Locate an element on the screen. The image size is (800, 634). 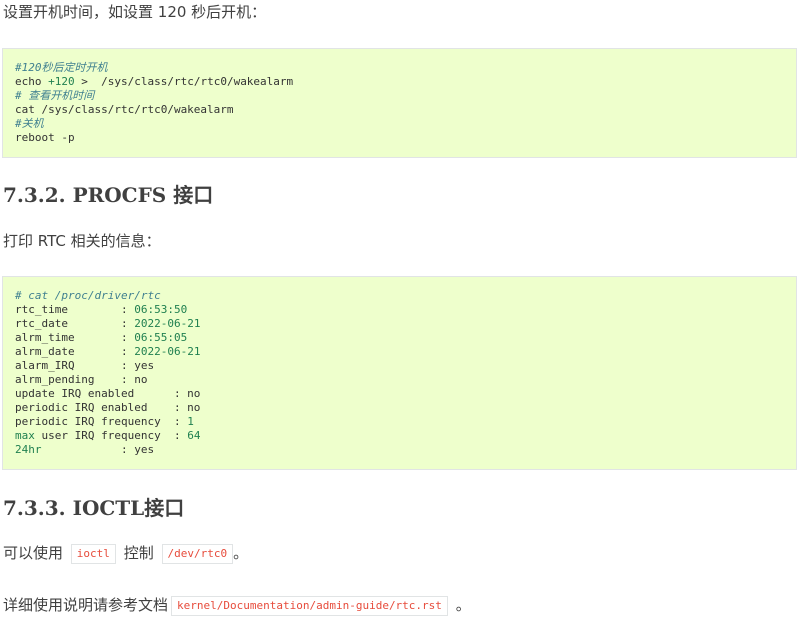
code-line: 24hr : yes is located at coordinates (399, 450).